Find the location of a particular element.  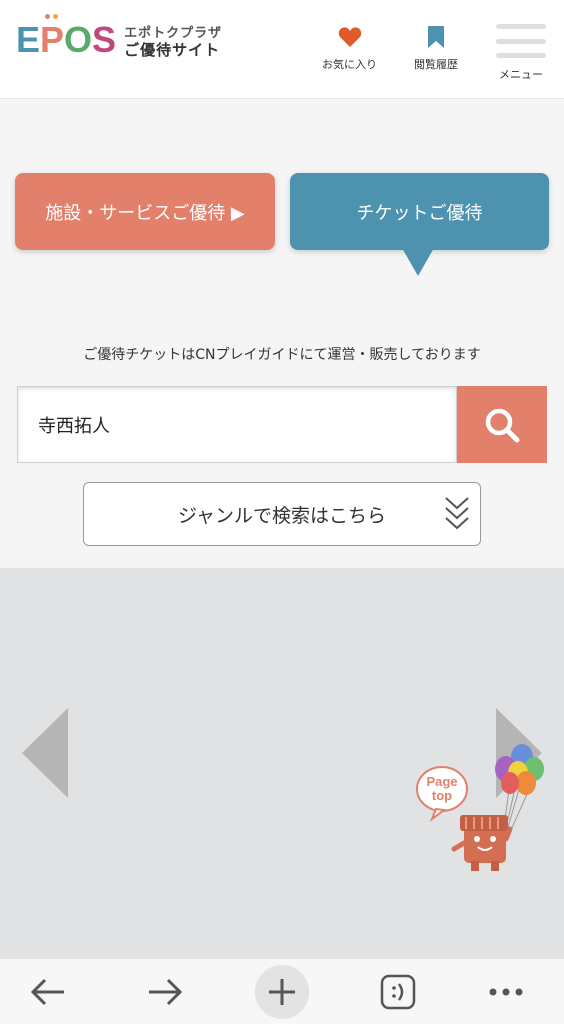

browser-more-button is located at coordinates (506, 991).